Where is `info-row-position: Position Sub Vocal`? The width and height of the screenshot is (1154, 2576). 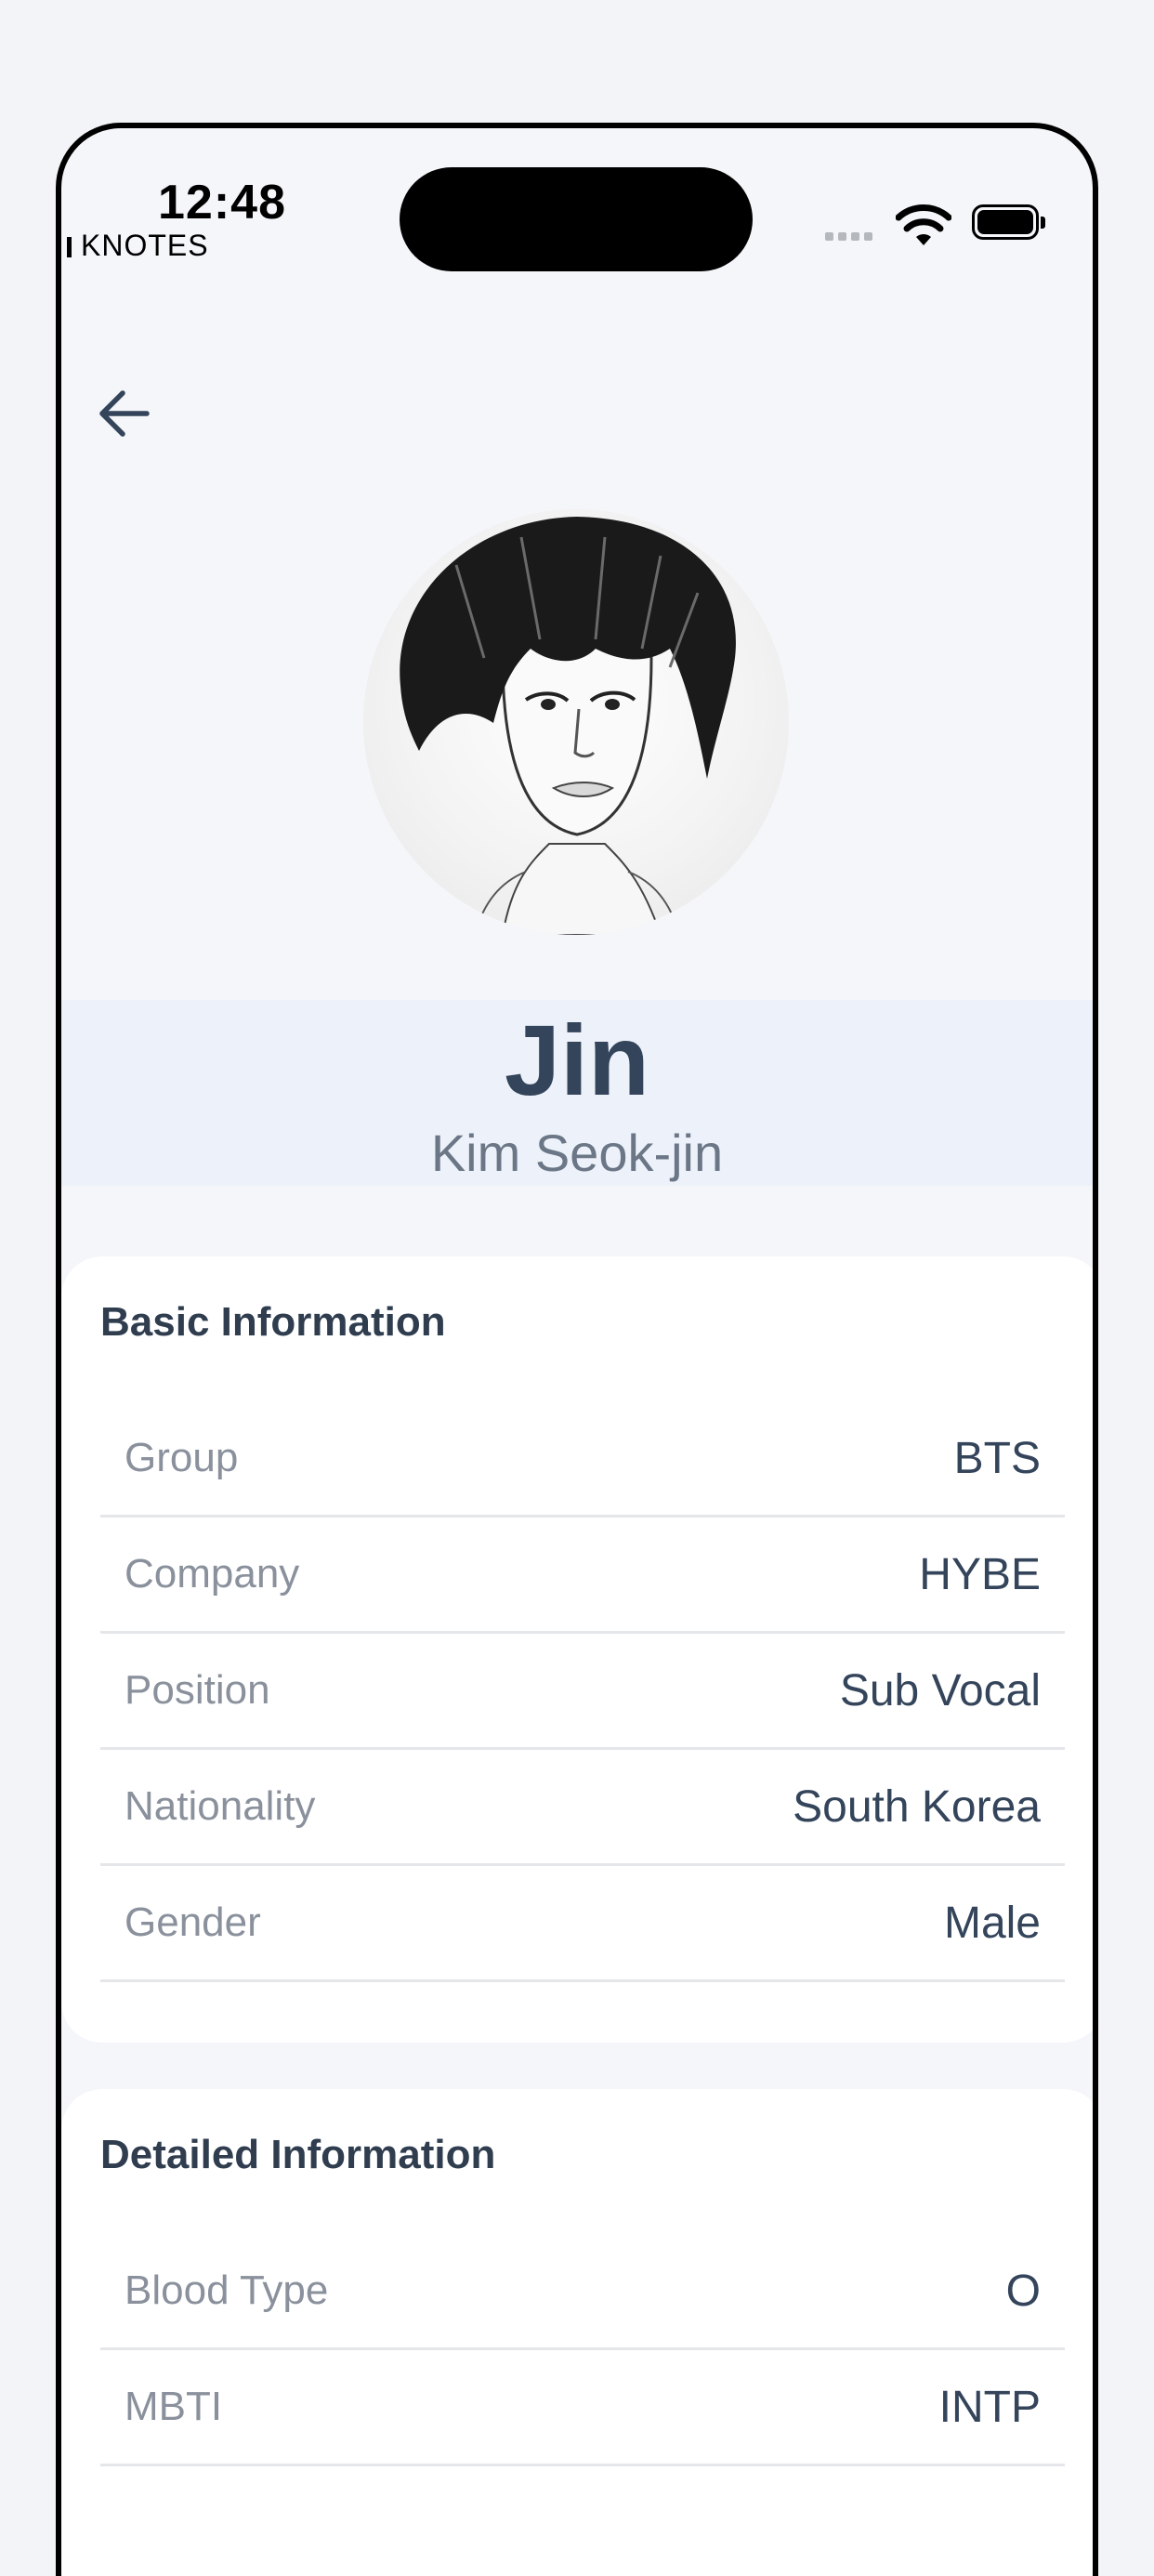
info-row-position: Position Sub Vocal is located at coordinates (583, 1692).